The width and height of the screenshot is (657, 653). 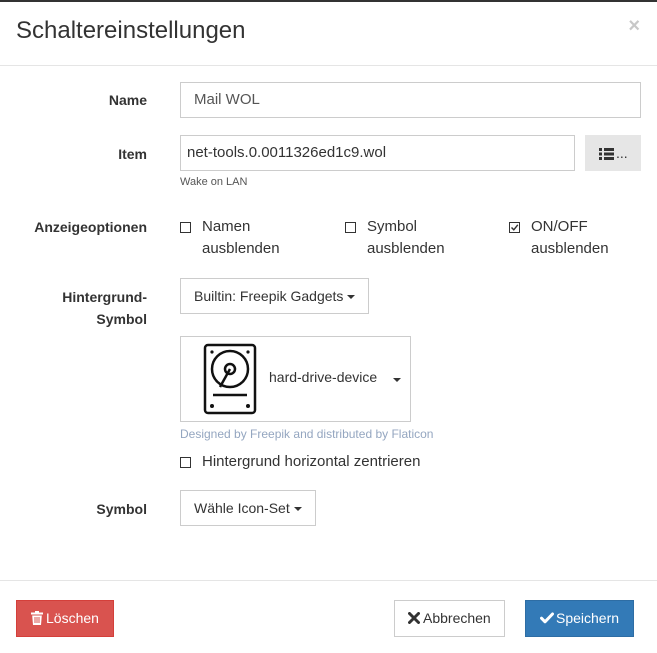 What do you see at coordinates (242, 508) in the screenshot?
I see `symbol-dropdown-label: Wähle Icon-Set` at bounding box center [242, 508].